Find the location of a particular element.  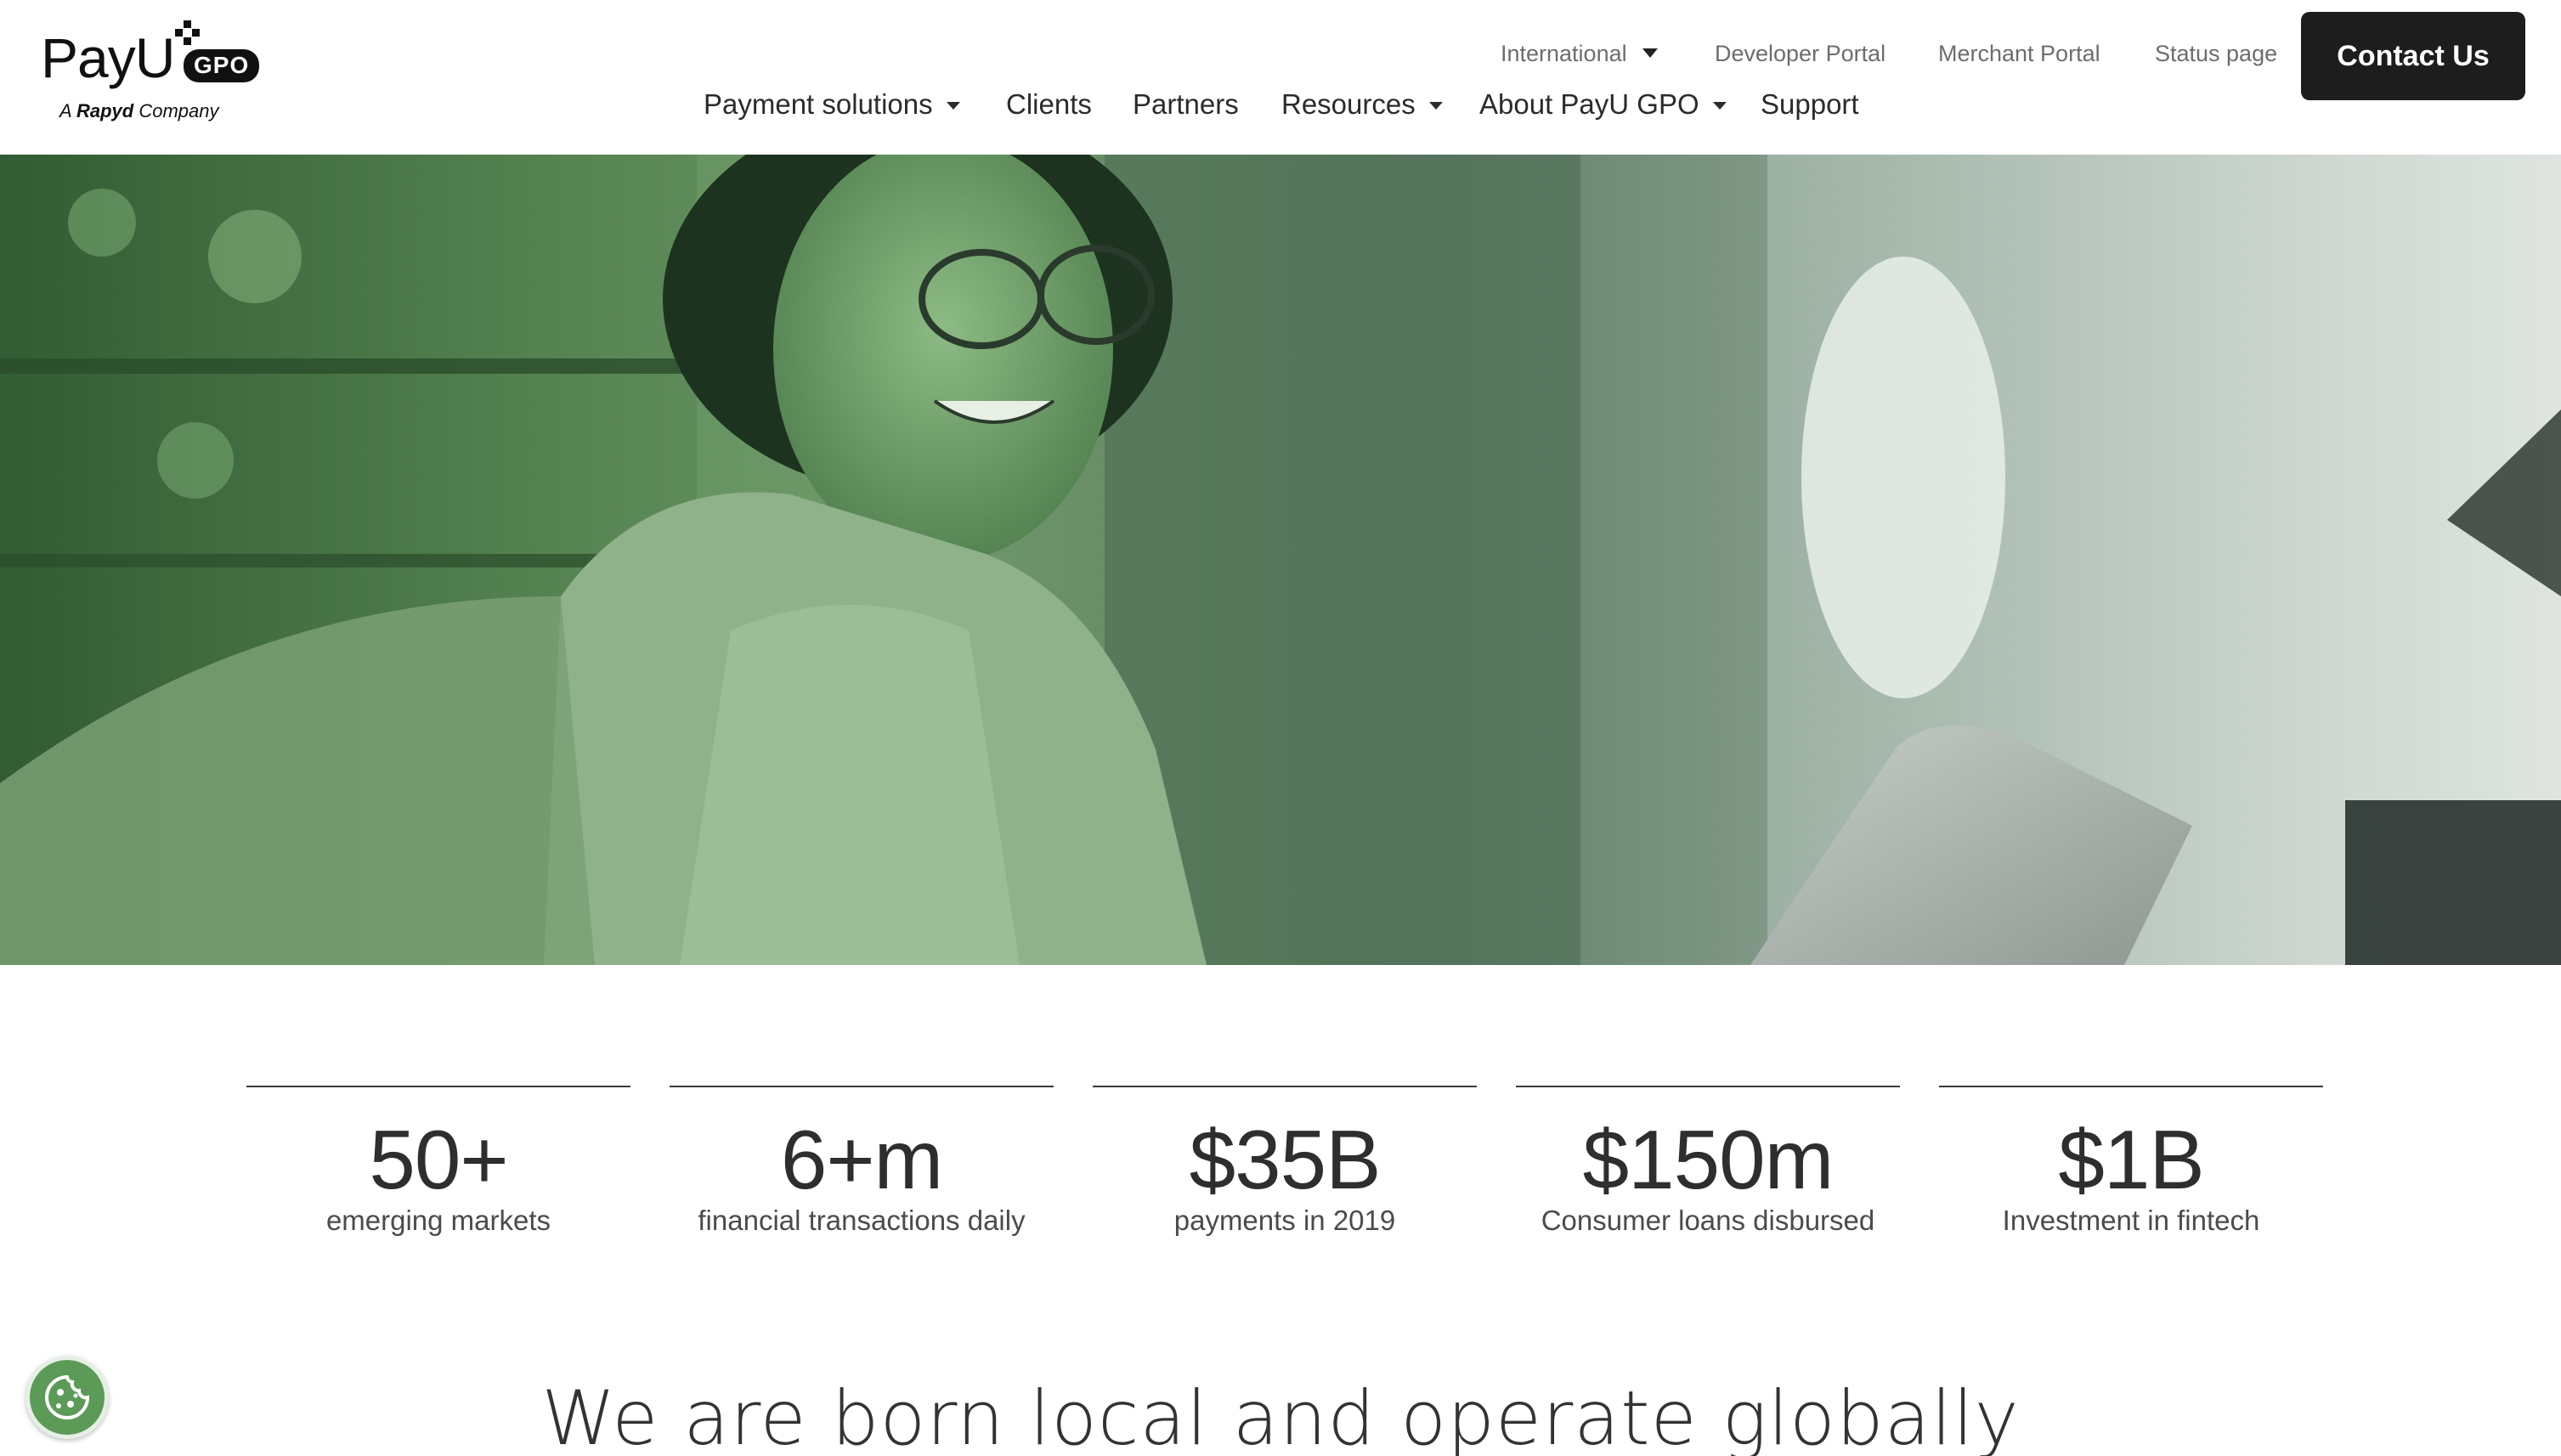

stat-label: payments in 2019 is located at coordinates (1284, 1220).